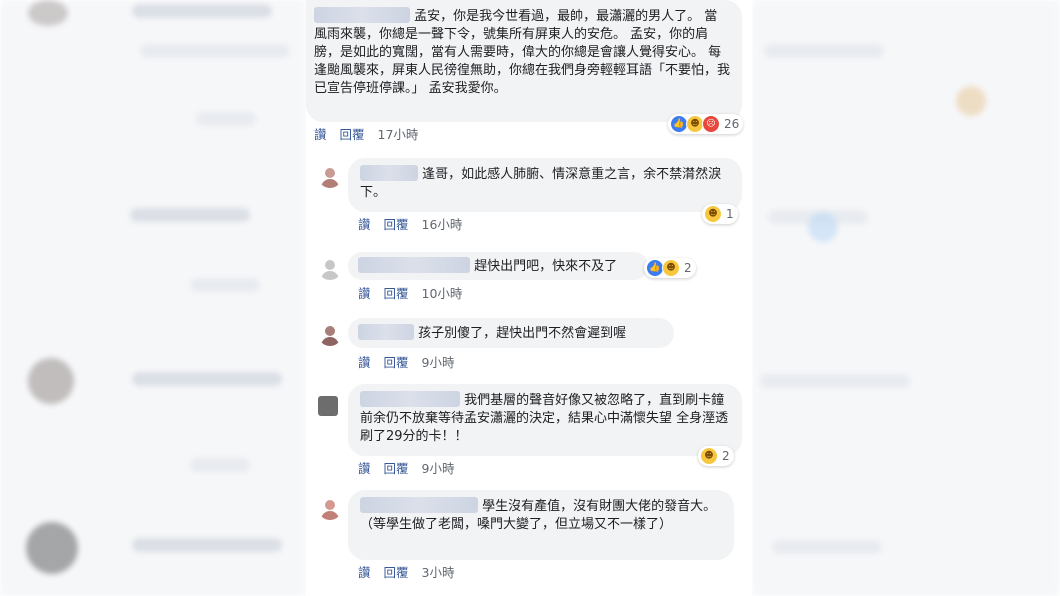 The width and height of the screenshot is (1060, 596). I want to click on reaction-summary: 👍 ☻ 2, so click(670, 268).